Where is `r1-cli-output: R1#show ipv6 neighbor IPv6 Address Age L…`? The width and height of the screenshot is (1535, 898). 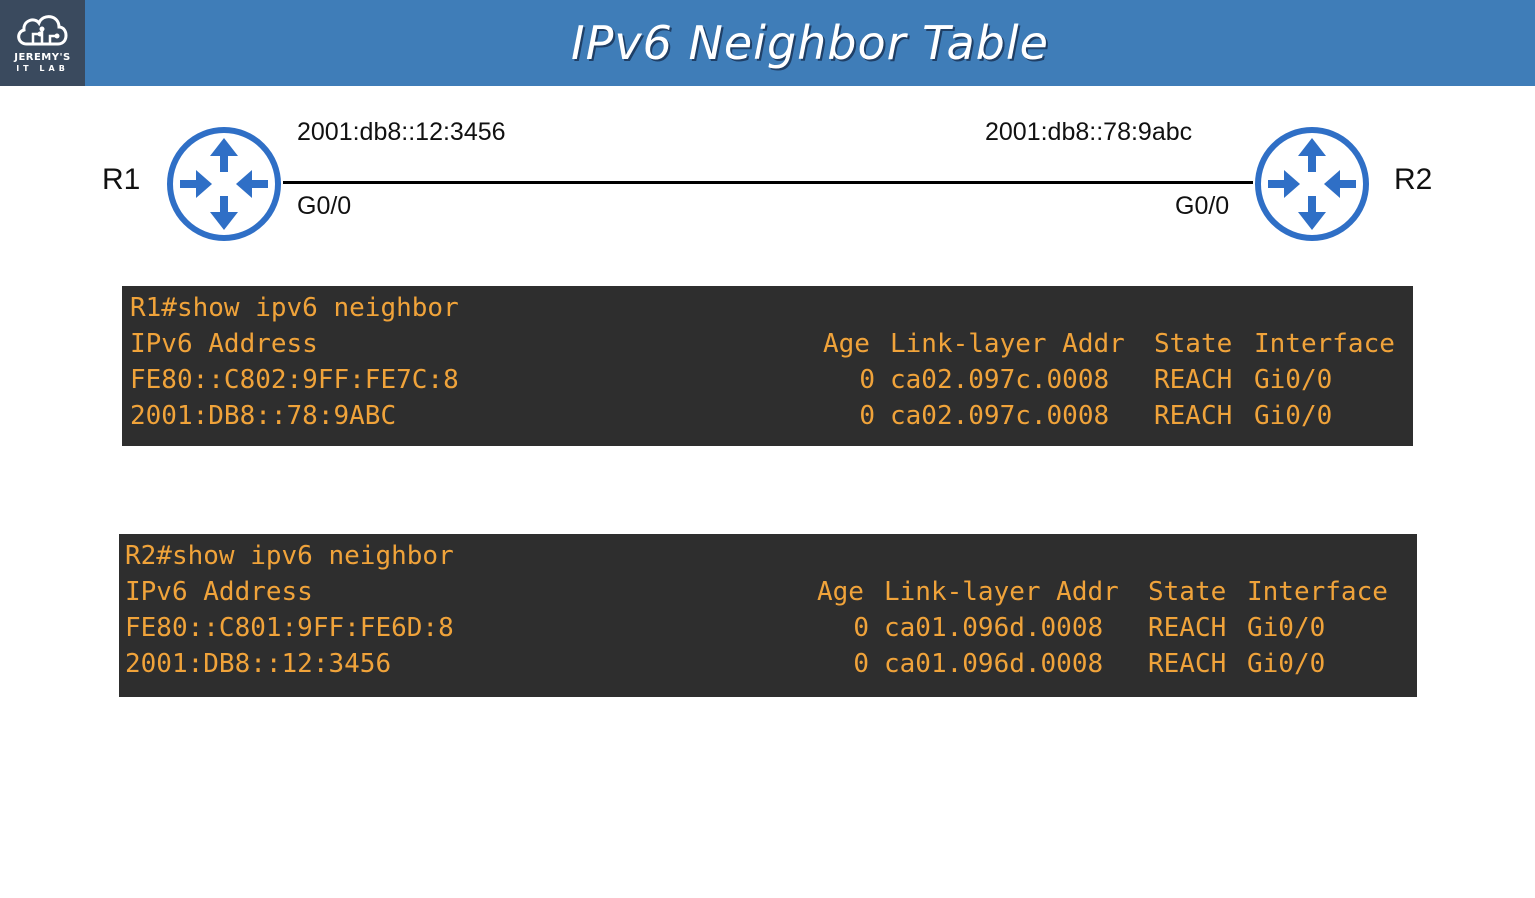
r1-cli-output: R1#show ipv6 neighbor IPv6 Address Age L… is located at coordinates (767, 366).